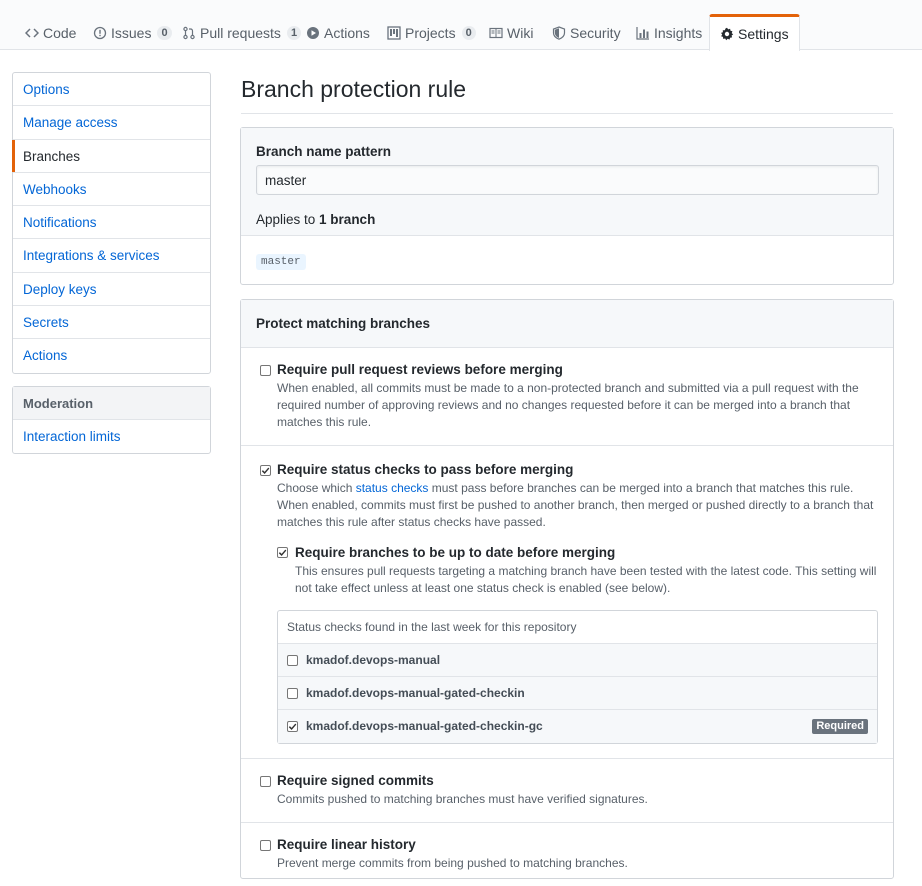 The height and width of the screenshot is (886, 922). I want to click on tab-label: Code, so click(60, 32).